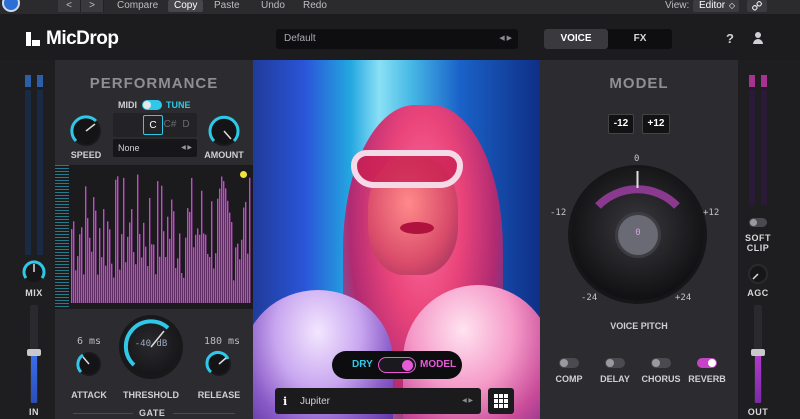 This screenshot has width=800, height=419. I want to click on tab-voice: VOICE, so click(576, 39).